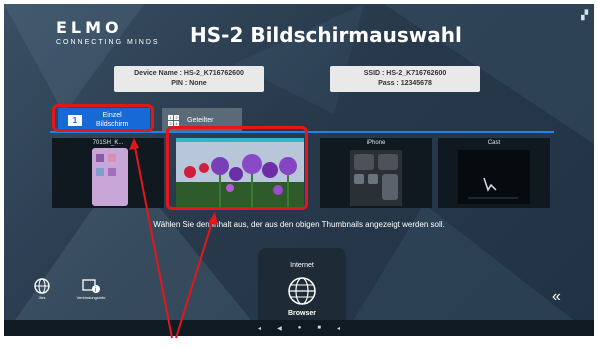 This screenshot has width=598, height=349. I want to click on annotation-arrows, so click(173, 238).